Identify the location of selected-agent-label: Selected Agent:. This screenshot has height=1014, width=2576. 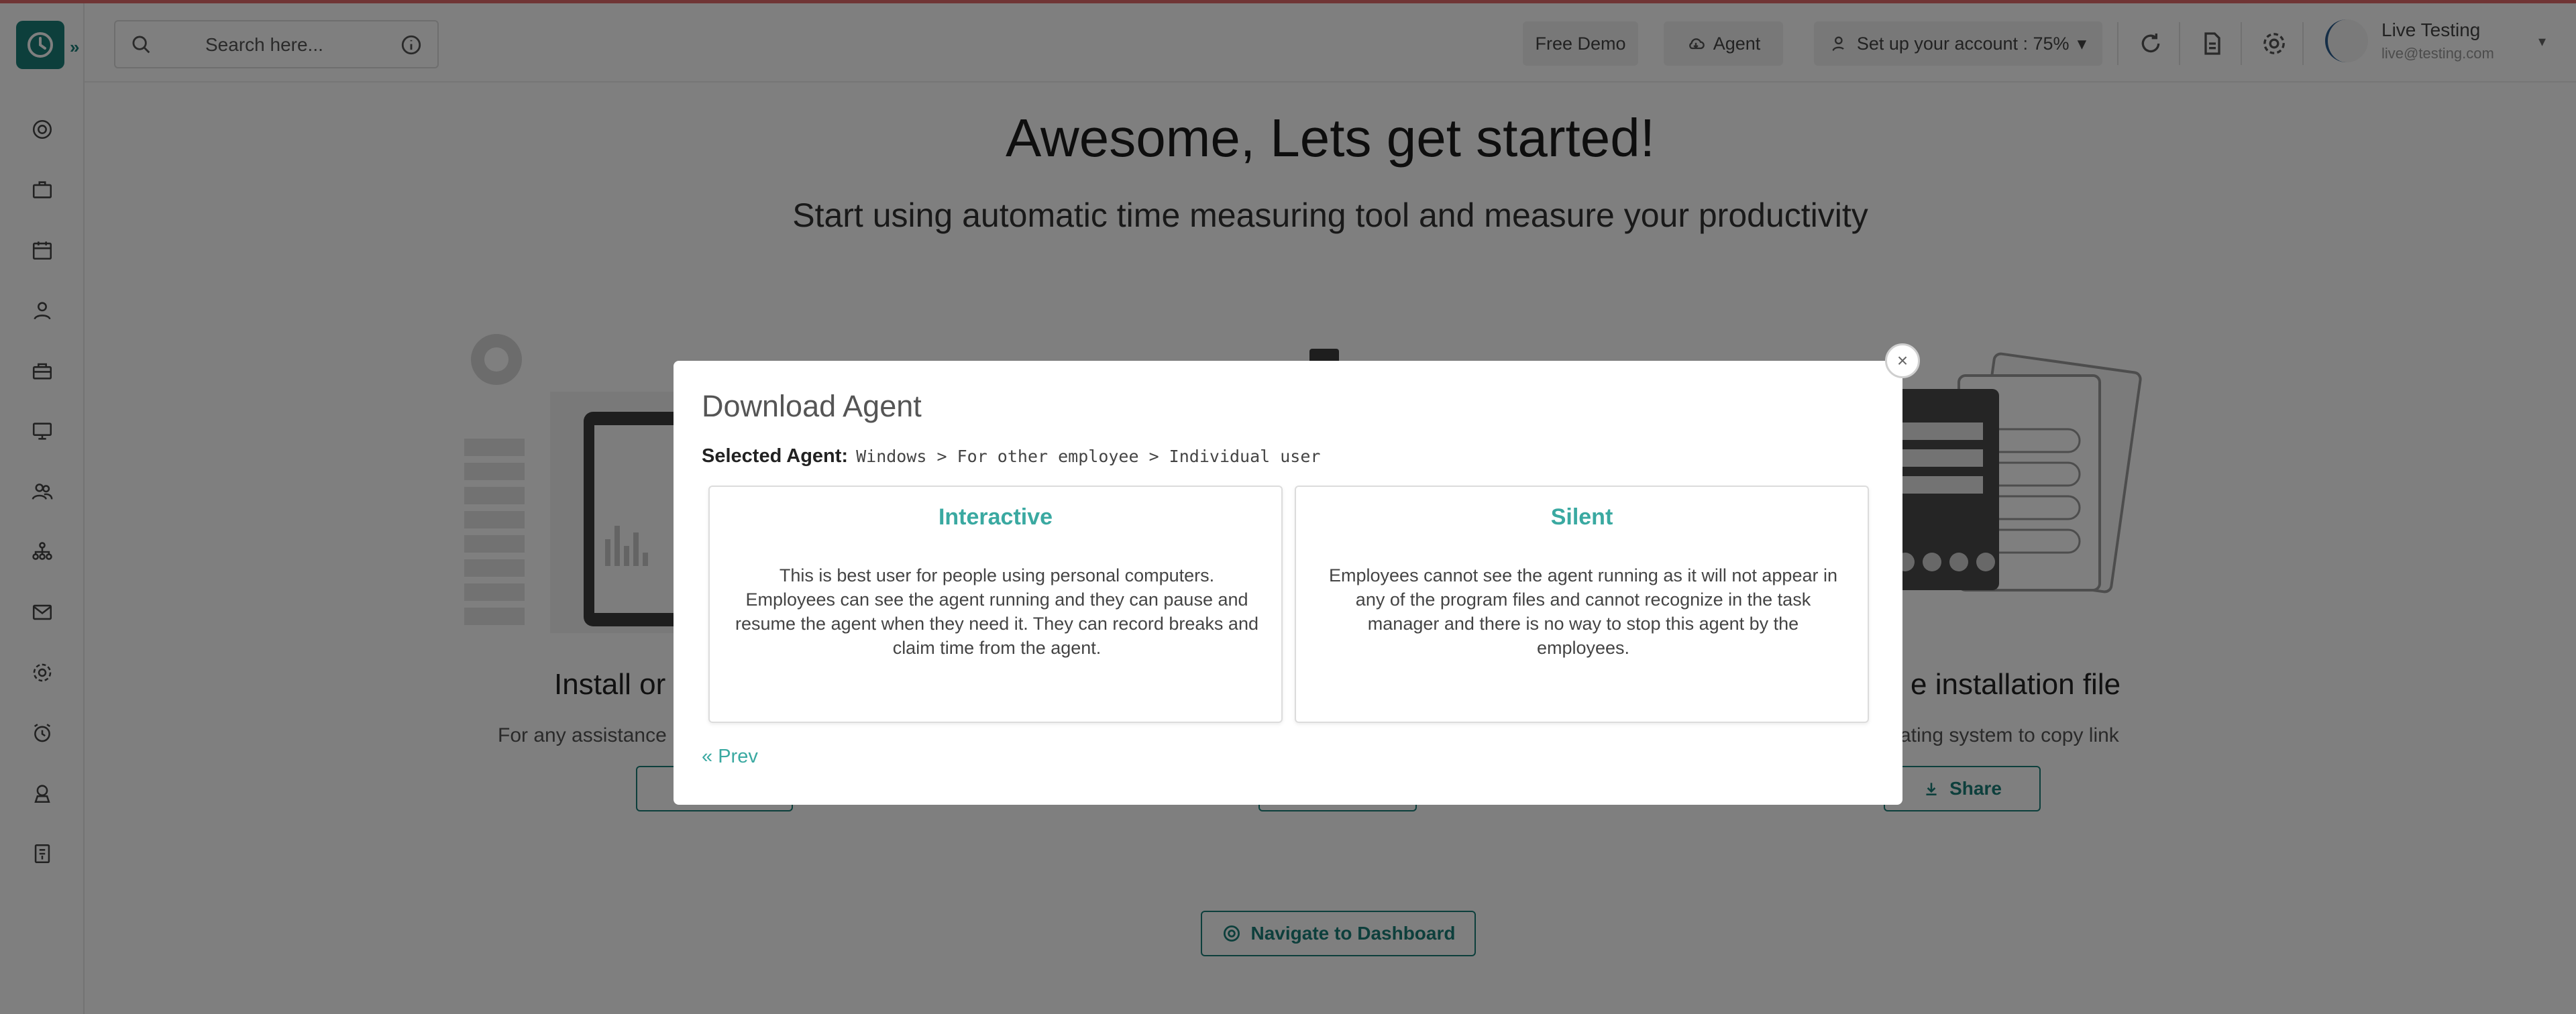
(775, 456).